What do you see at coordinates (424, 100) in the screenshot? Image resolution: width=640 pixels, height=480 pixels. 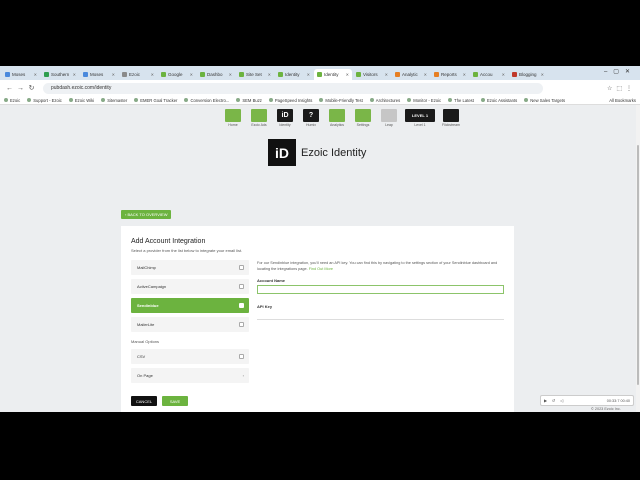 I see `bookmark-item: Monitor - Ezoic` at bounding box center [424, 100].